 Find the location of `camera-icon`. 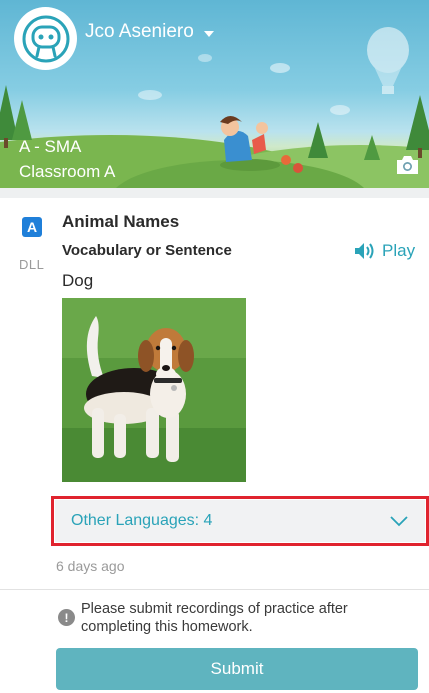

camera-icon is located at coordinates (407, 165).